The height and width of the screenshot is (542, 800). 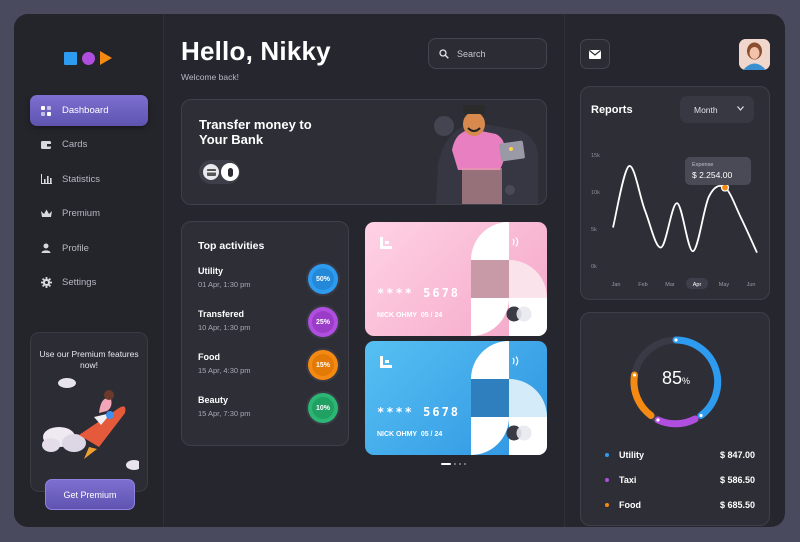 I want to click on logo-circle, so click(x=88, y=58).